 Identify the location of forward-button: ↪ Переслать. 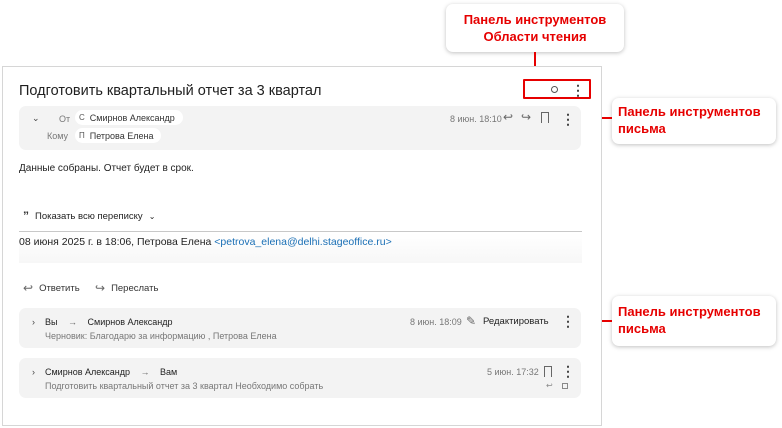
(126, 288).